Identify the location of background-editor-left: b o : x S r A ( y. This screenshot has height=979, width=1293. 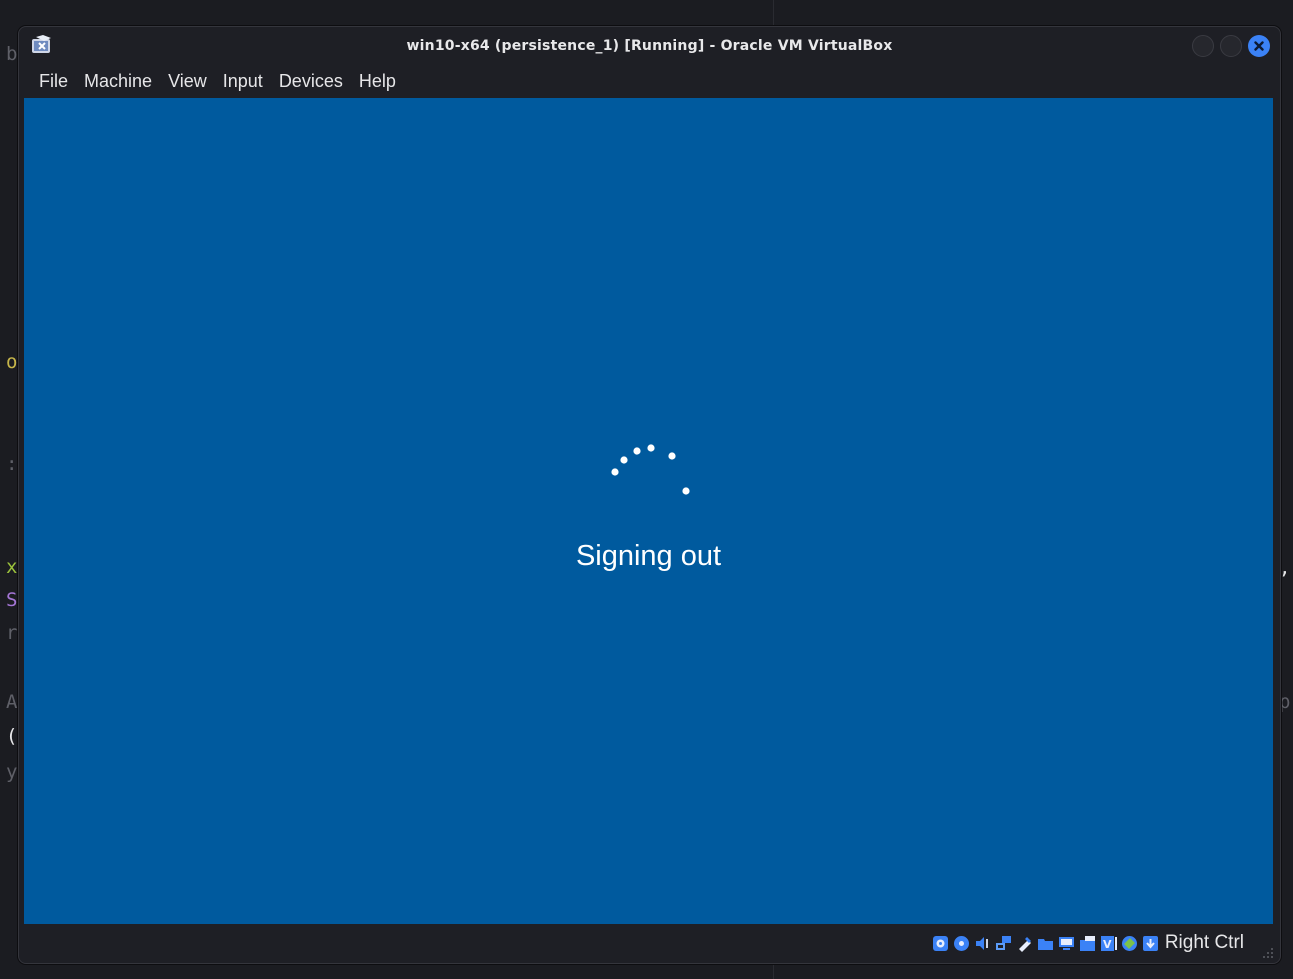
(10, 489).